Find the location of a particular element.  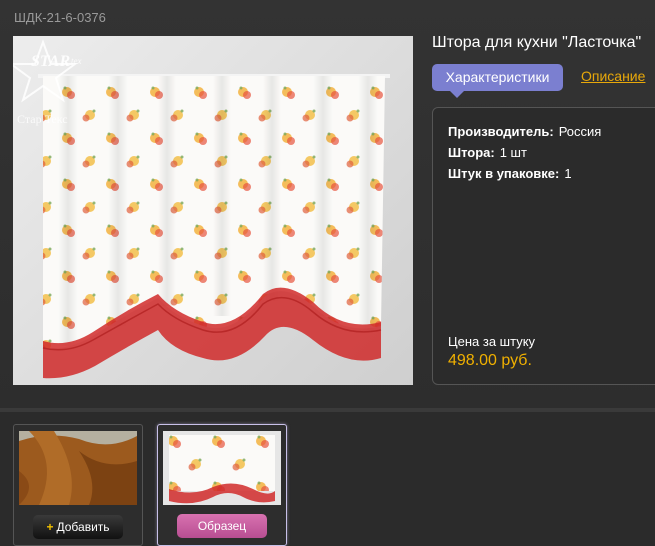

spec-manufacturer: Производитель: Россия is located at coordinates (524, 131).